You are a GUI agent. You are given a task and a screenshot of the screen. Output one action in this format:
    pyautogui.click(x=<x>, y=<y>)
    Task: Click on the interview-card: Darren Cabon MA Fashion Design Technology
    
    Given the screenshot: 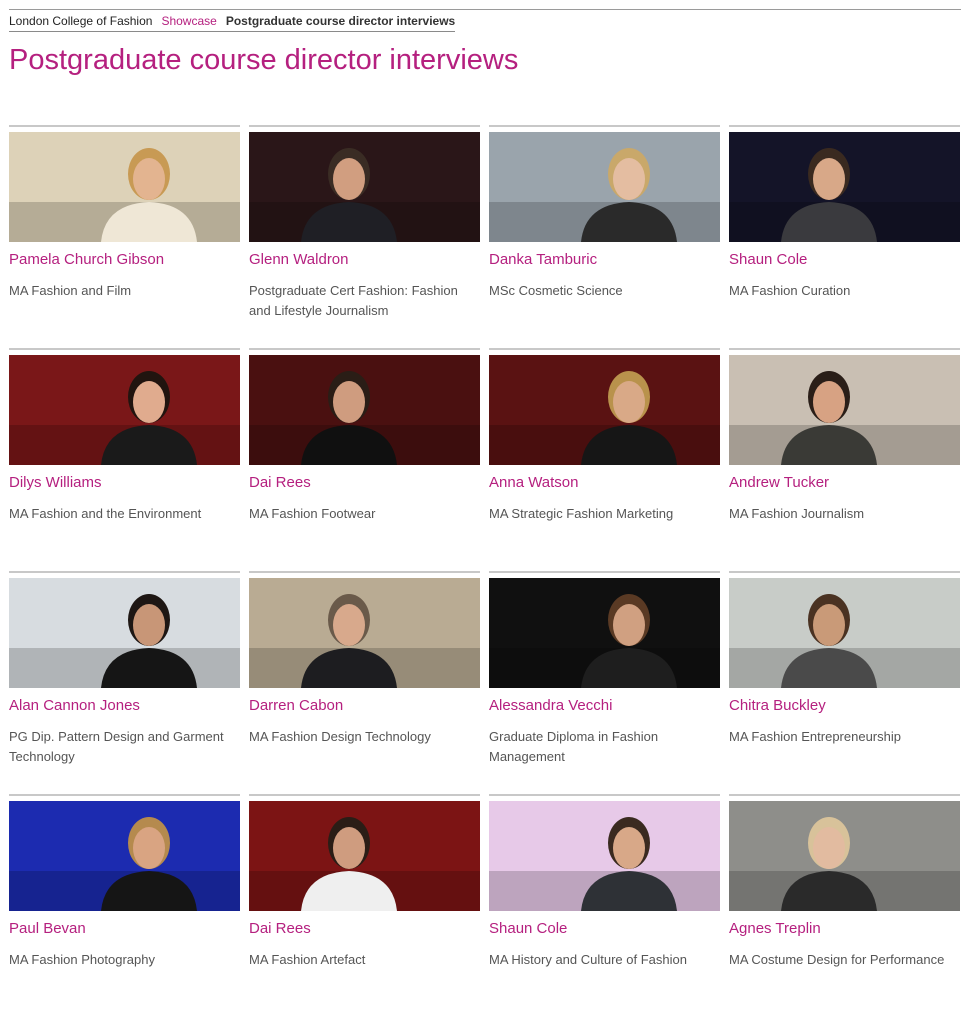 What is the action you would take?
    pyautogui.click(x=364, y=682)
    